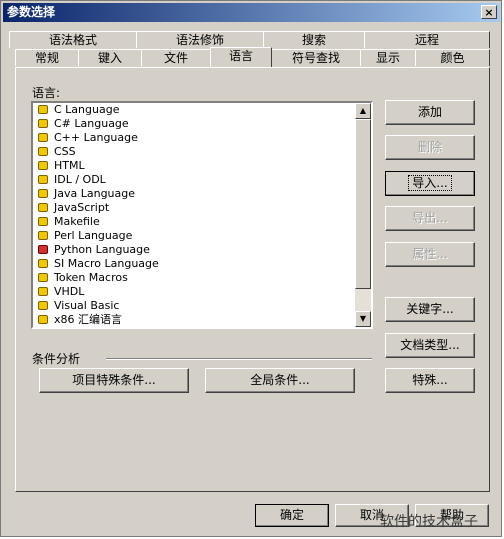 The image size is (504, 539). What do you see at coordinates (452, 57) in the screenshot?
I see `tab-colors: 颜色` at bounding box center [452, 57].